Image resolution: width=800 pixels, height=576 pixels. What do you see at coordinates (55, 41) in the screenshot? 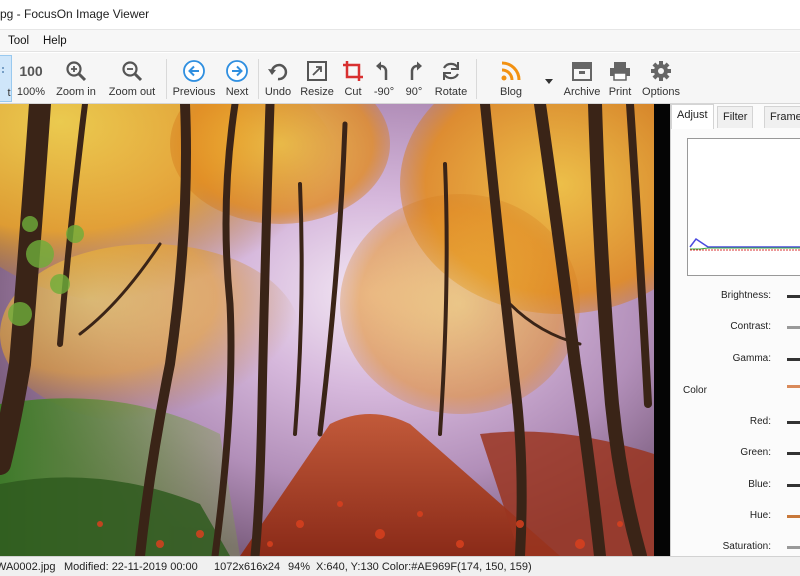
I see `menu-help: Help` at bounding box center [55, 41].